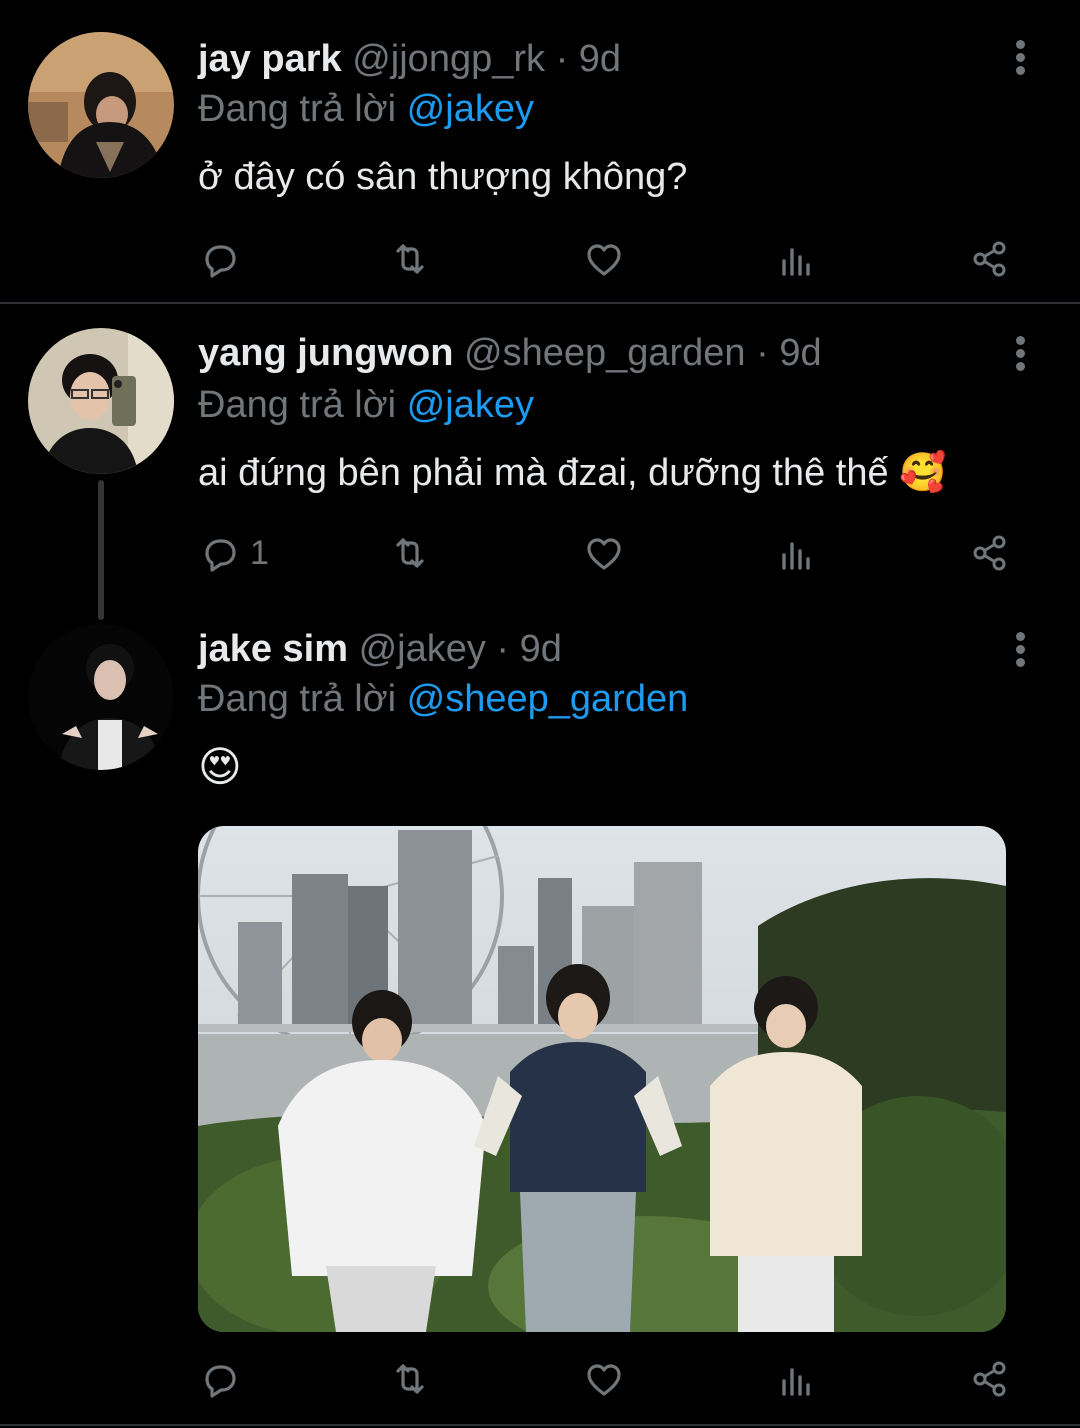 The image size is (1080, 1428). I want to click on reply-button: 1, so click(233, 553).